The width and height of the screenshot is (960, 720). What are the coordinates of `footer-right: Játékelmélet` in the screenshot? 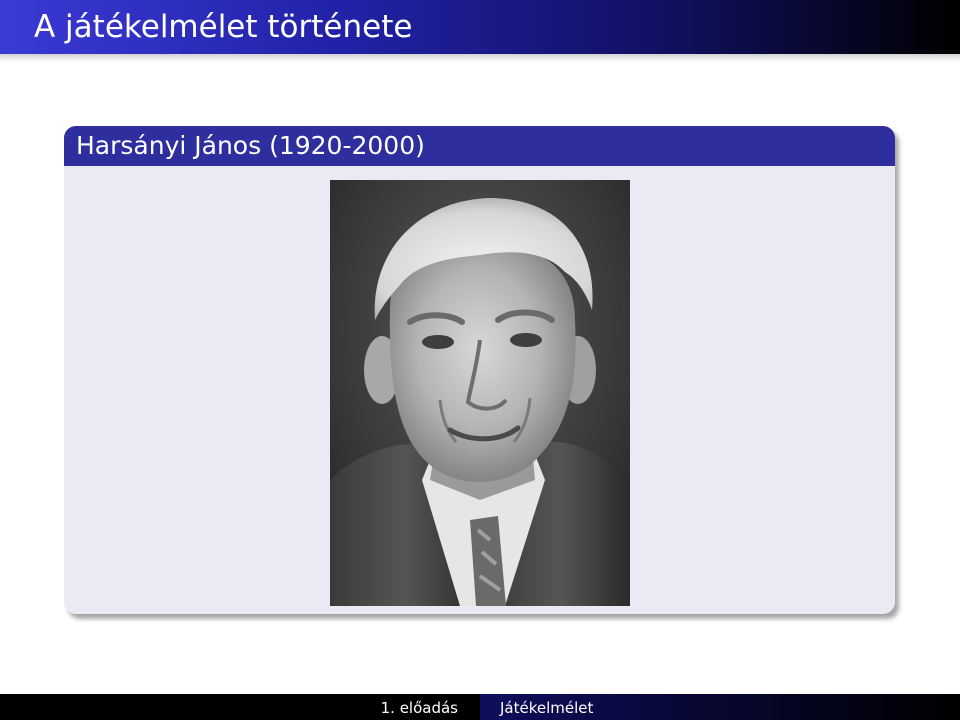 It's located at (720, 707).